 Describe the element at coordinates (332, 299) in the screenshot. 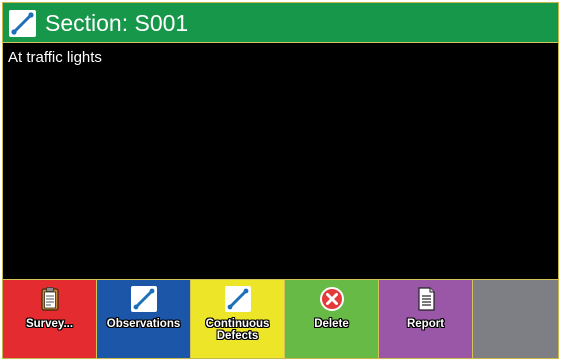

I see `delete-x-icon` at that location.